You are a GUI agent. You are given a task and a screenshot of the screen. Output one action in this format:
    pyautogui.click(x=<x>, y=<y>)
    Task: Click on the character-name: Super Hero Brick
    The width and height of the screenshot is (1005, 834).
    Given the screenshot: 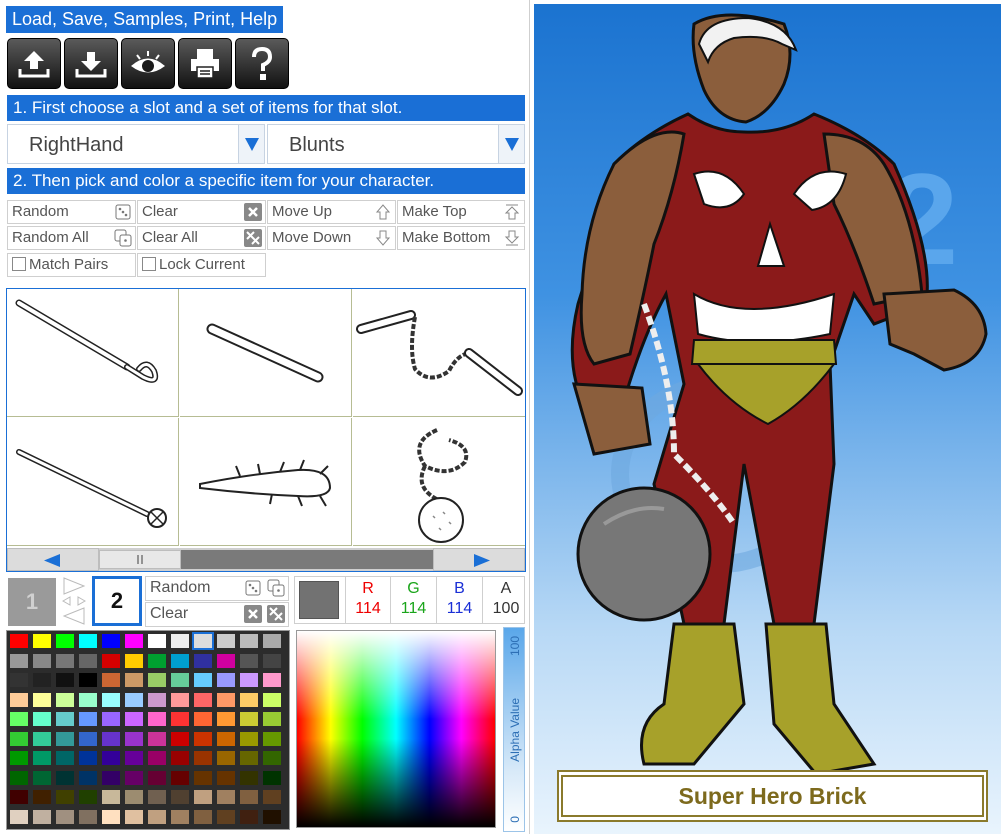 What is the action you would take?
    pyautogui.click(x=772, y=796)
    